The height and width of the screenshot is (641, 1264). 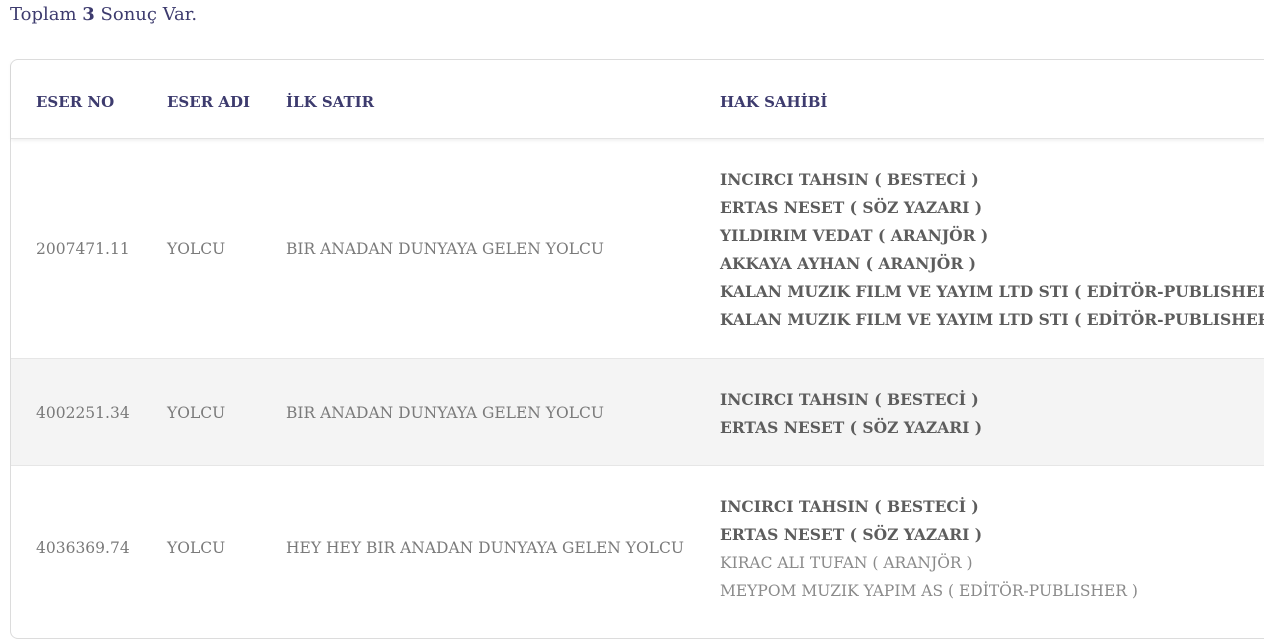 I want to click on cell-eser-no: 2007471.11, so click(x=83, y=249).